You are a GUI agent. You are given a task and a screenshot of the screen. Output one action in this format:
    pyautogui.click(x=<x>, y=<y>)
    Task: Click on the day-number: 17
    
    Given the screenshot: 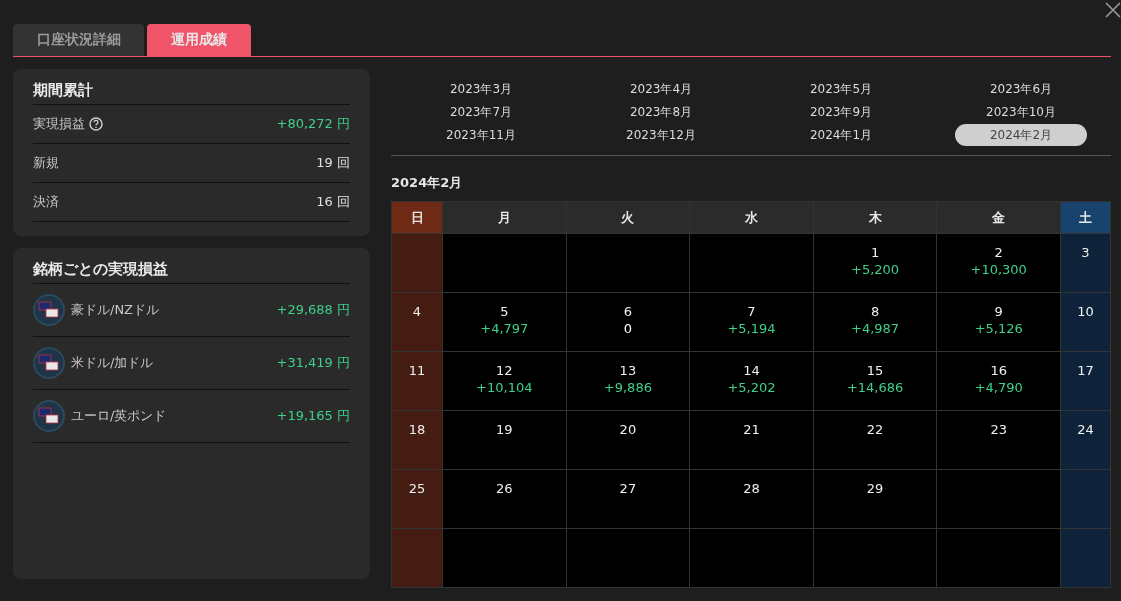 What is the action you would take?
    pyautogui.click(x=1085, y=370)
    